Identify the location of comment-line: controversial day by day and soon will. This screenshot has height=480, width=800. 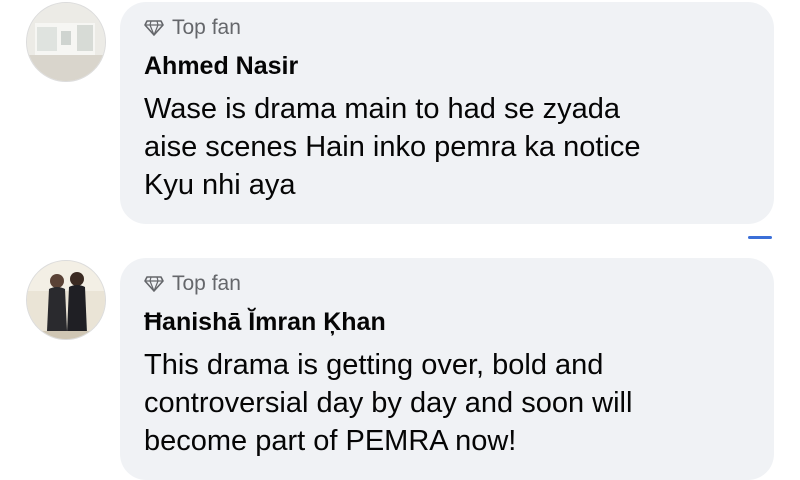
(388, 403).